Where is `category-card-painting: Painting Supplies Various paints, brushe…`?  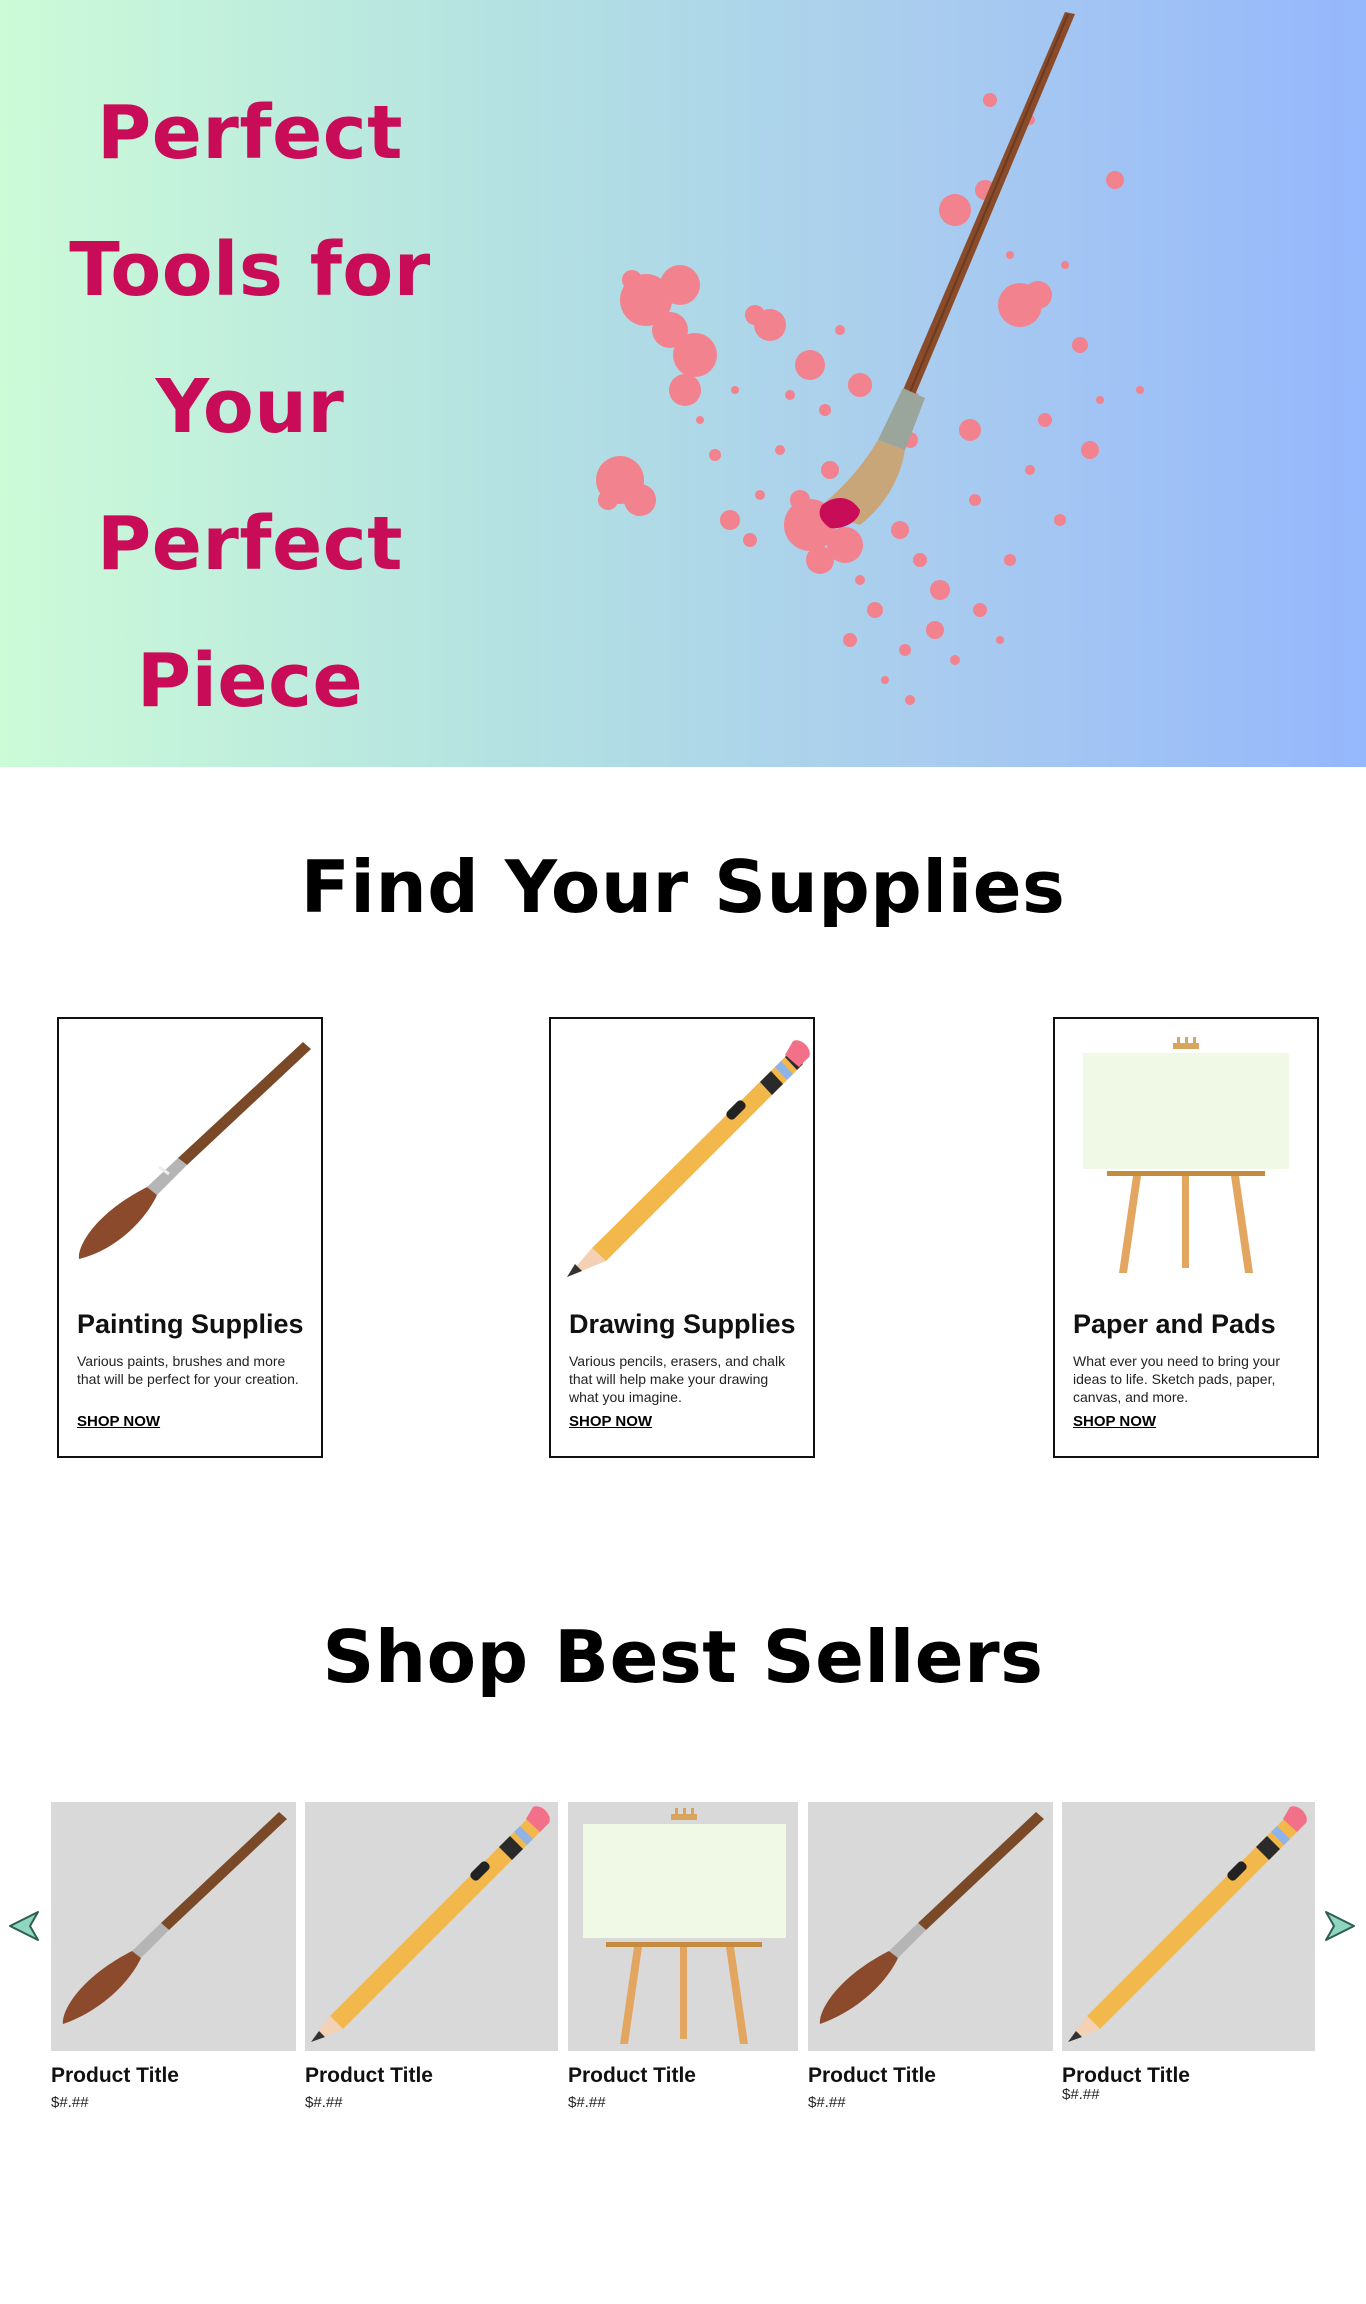
category-card-painting: Painting Supplies Various paints, brushe… is located at coordinates (190, 1237).